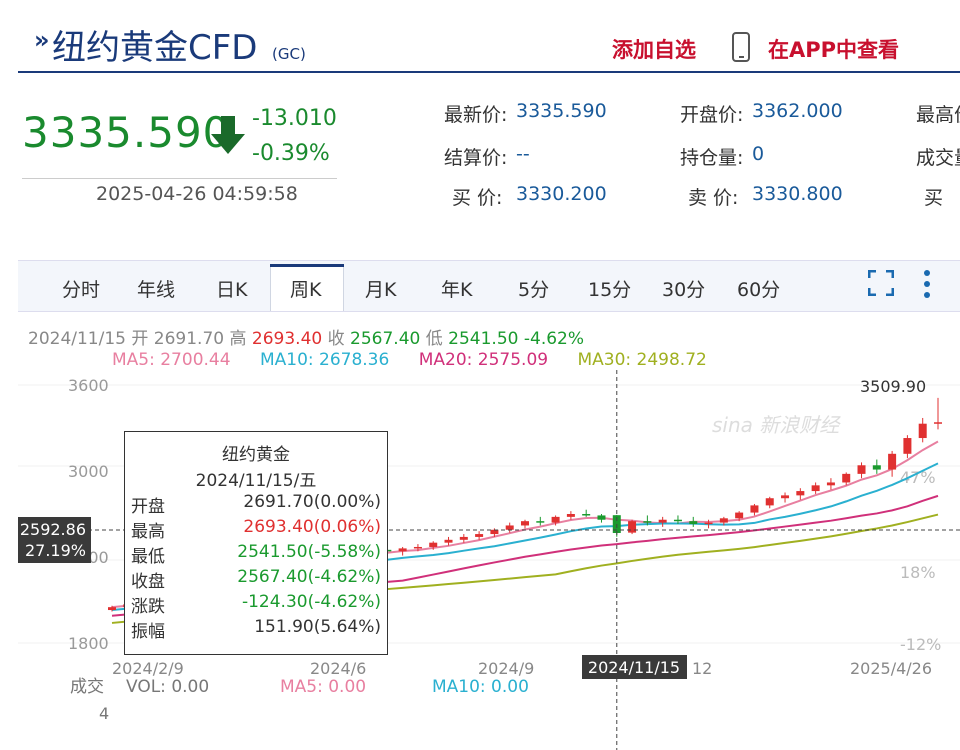 The image size is (960, 750). I want to click on field-value-latest: 3335.590, so click(561, 111).